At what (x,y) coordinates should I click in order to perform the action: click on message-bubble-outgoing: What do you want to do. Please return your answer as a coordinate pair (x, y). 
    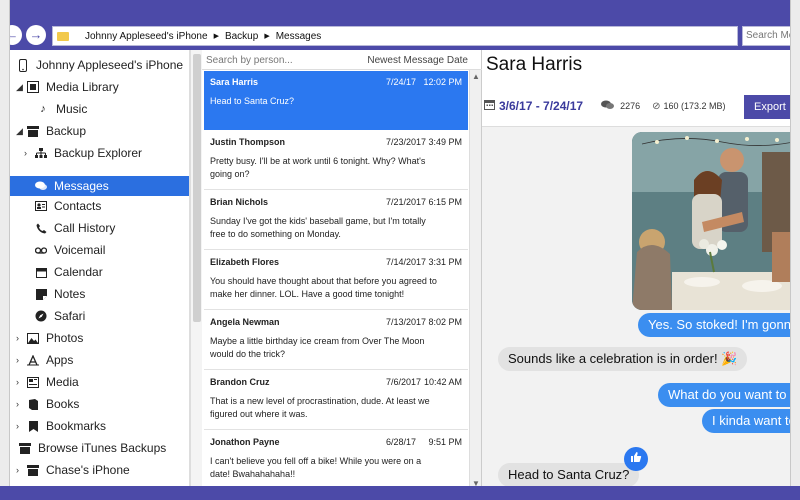
    Looking at the image, I should click on (724, 395).